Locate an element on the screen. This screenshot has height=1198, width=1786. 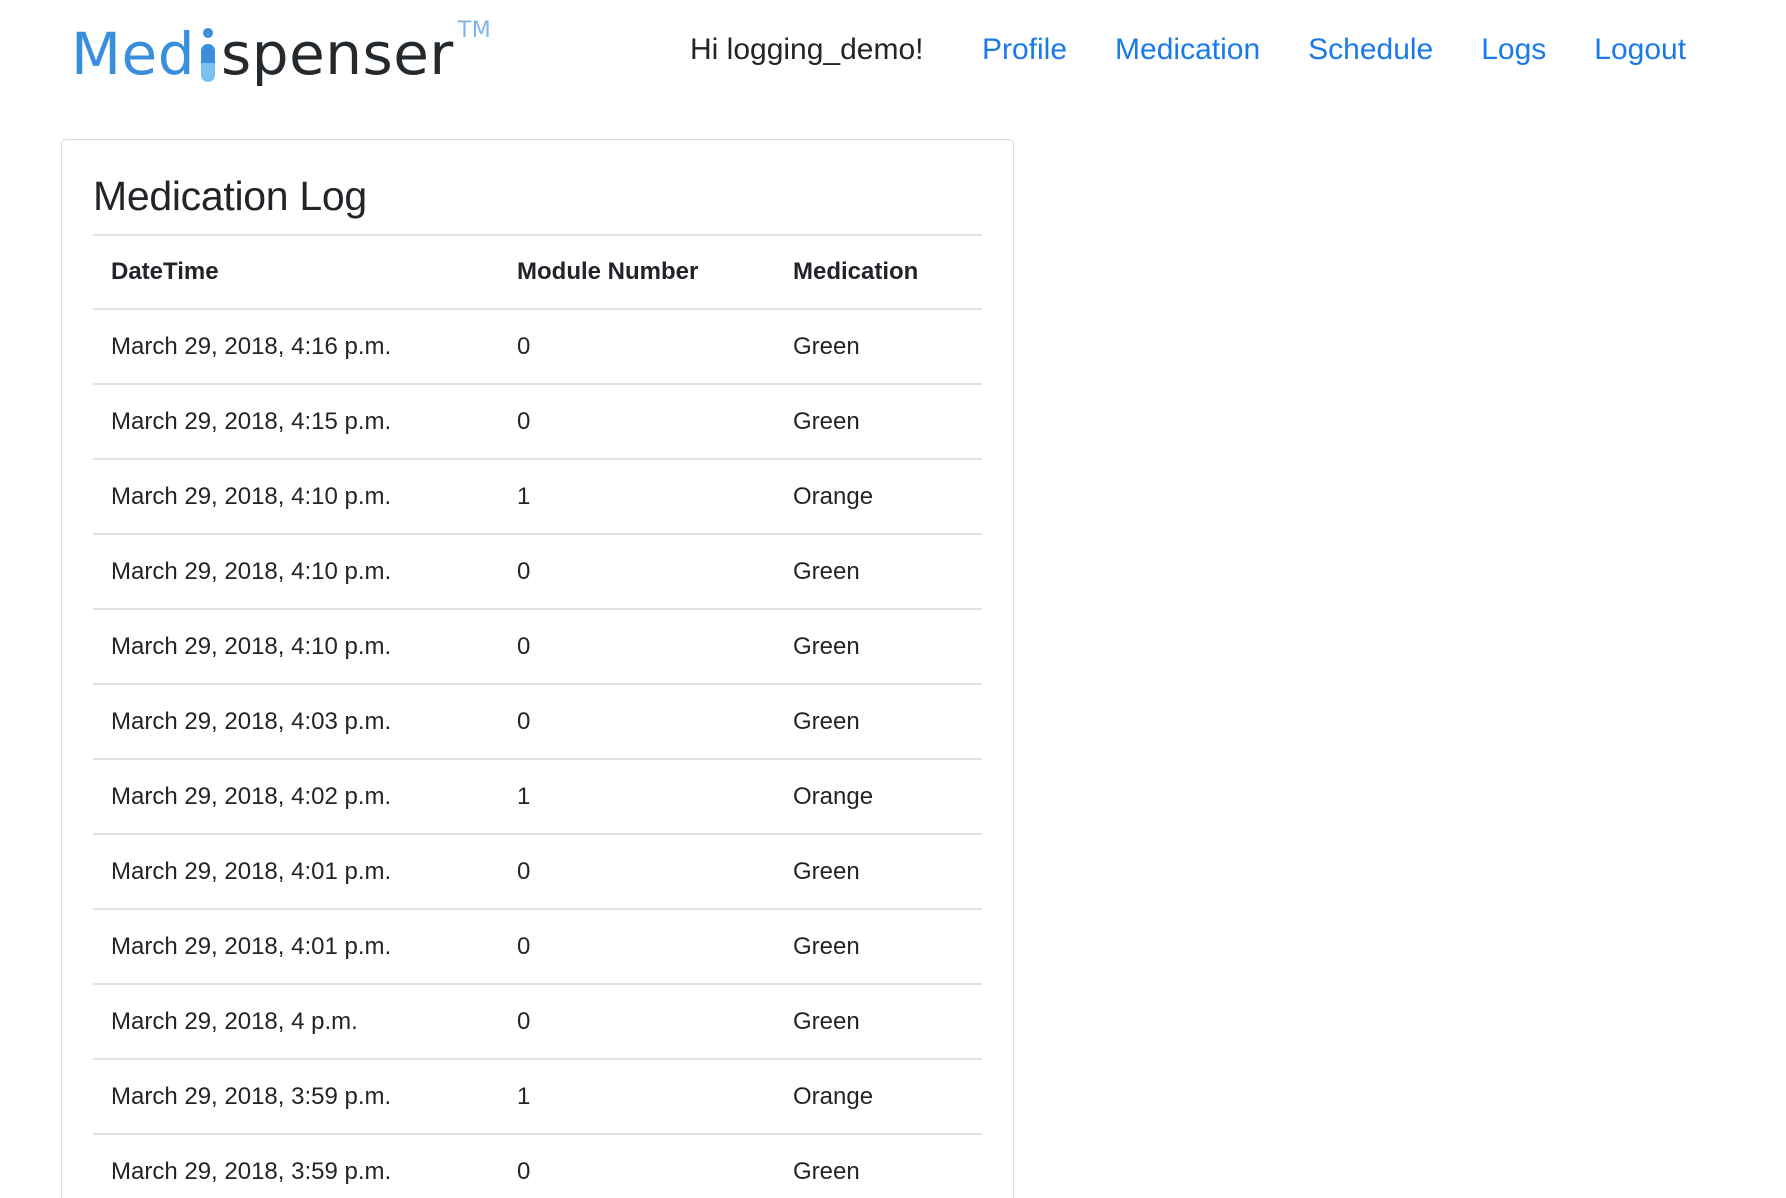
cell-datetime: March 29, 2018, 4:15 p.m. is located at coordinates (296, 421).